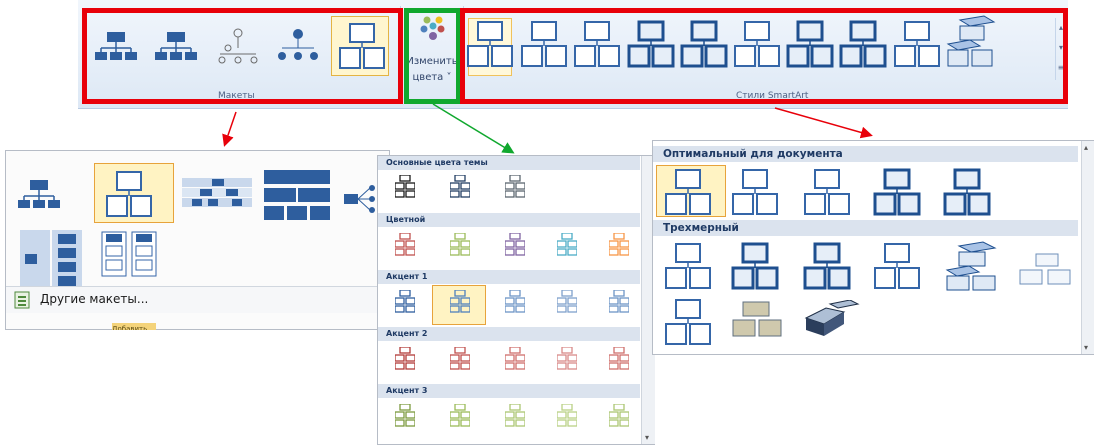 Image resolution: width=1097 pixels, height=445 pixels. What do you see at coordinates (509, 163) in the screenshot?
I see `colors-section-header: Основные цвета темы` at bounding box center [509, 163].